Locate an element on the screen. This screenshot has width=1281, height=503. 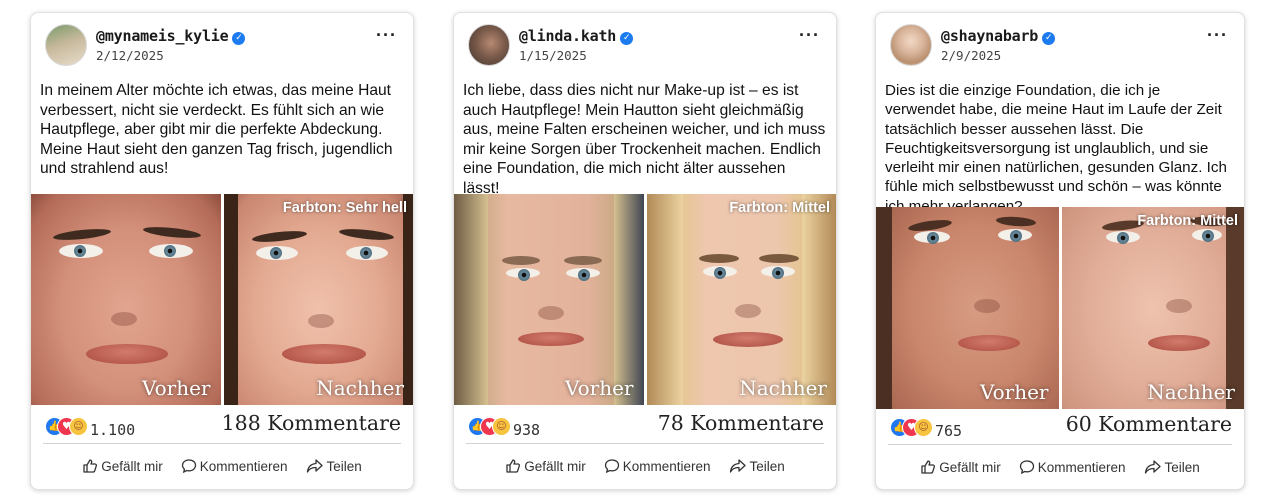
post-header: @linda.kath ✓ 1/15/2025 ··· is located at coordinates (645, 46).